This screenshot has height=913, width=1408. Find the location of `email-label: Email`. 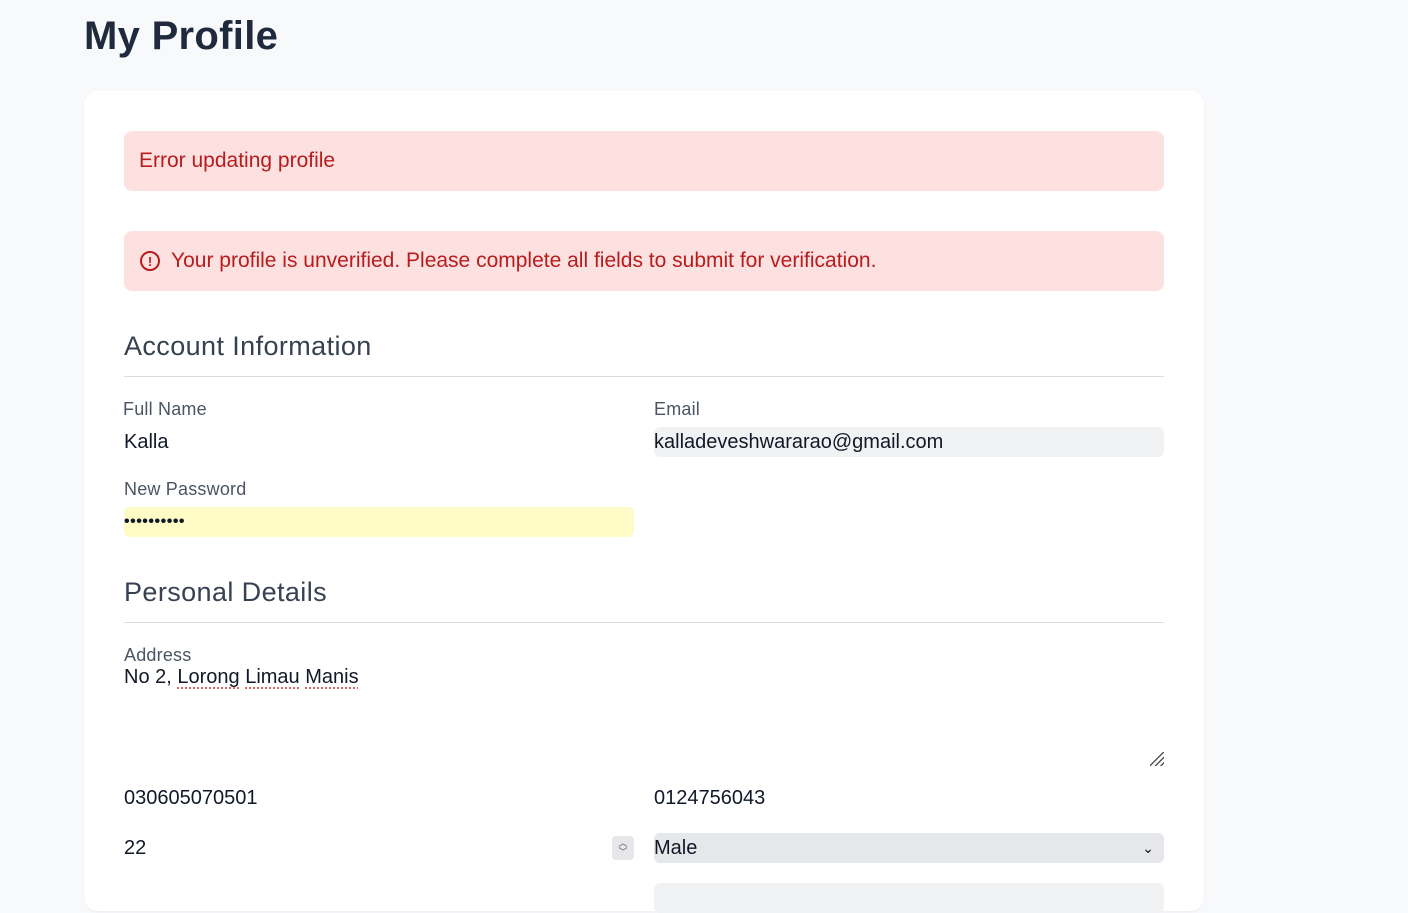

email-label: Email is located at coordinates (677, 409).